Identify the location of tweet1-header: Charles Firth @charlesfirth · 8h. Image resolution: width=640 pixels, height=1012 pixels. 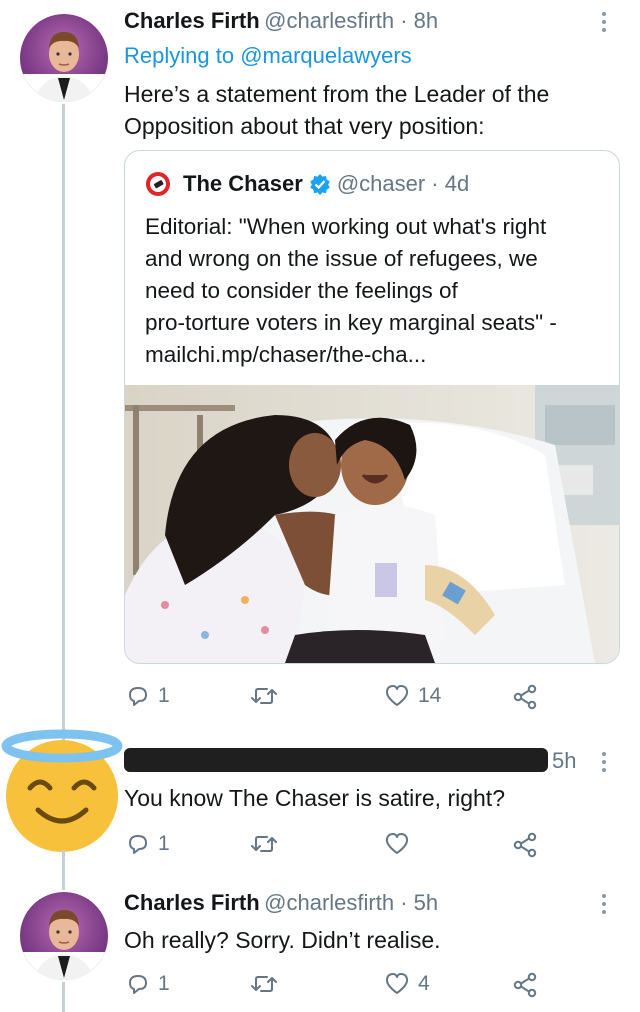
(281, 21).